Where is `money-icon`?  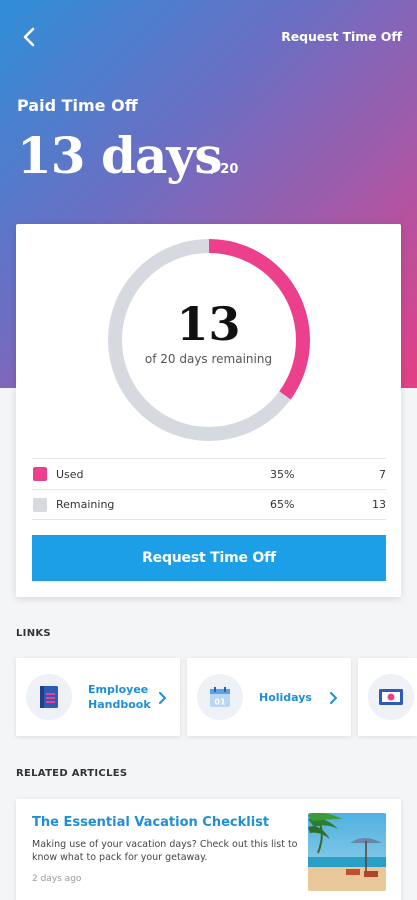
money-icon is located at coordinates (391, 697).